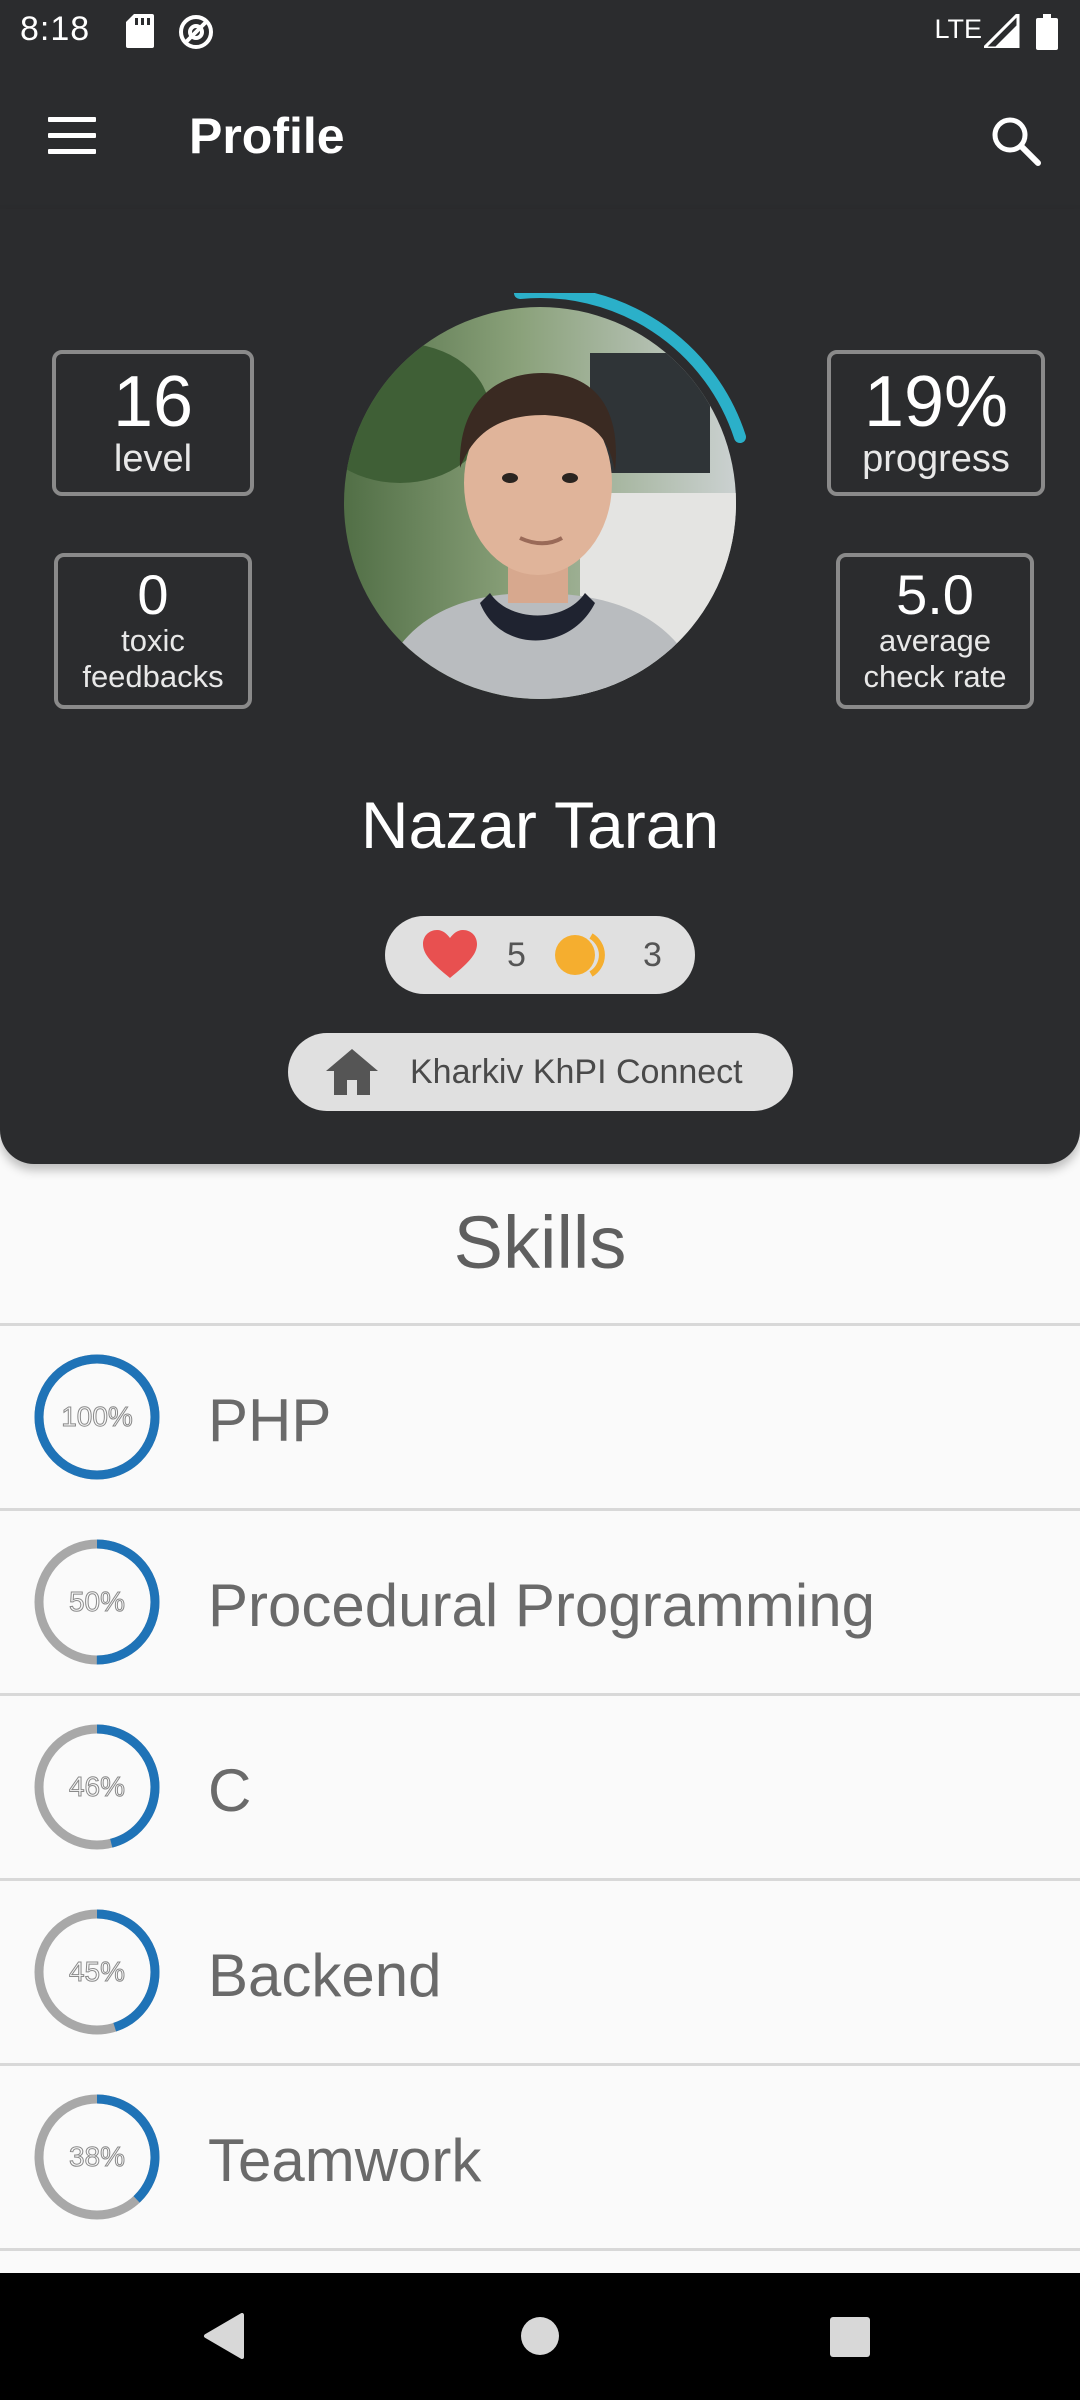  I want to click on coin-icon, so click(580, 955).